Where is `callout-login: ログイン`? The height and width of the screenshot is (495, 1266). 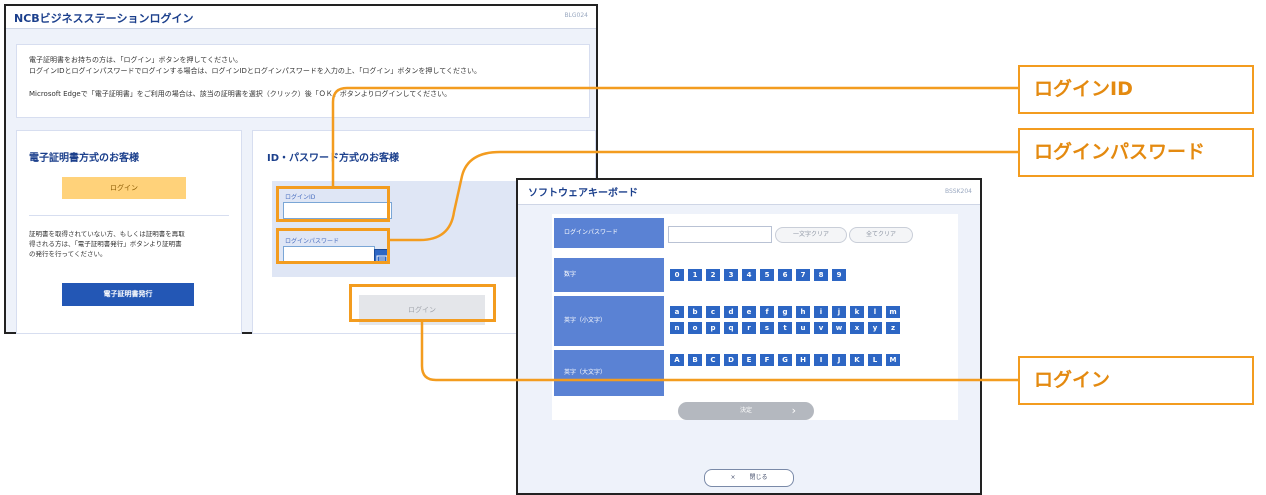
callout-login: ログイン is located at coordinates (1136, 380).